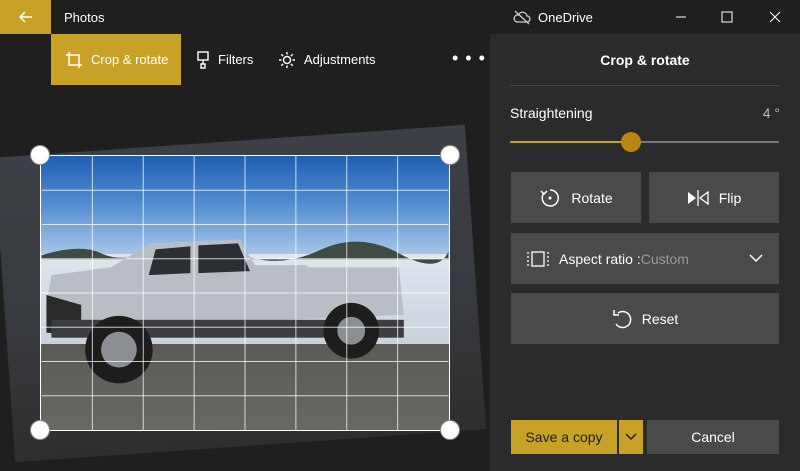 The image size is (800, 471). What do you see at coordinates (698, 197) in the screenshot?
I see `flip-icon` at bounding box center [698, 197].